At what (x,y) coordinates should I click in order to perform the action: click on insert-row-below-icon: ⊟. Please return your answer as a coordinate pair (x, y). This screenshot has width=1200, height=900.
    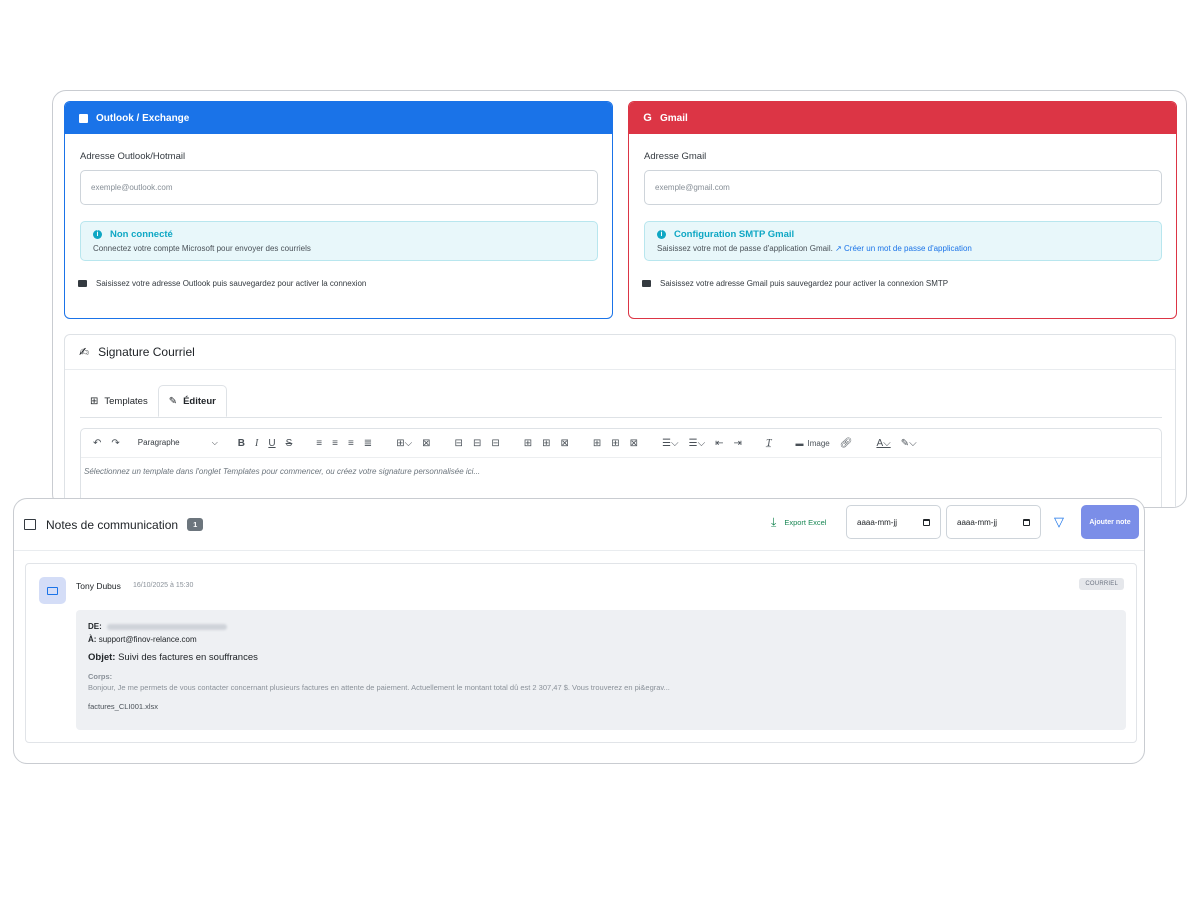
    Looking at the image, I should click on (477, 443).